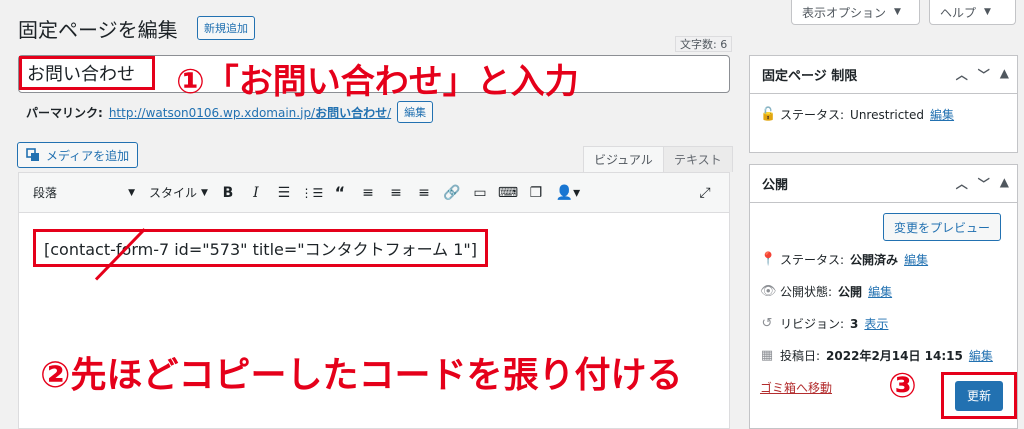 This screenshot has height=429, width=1024. Describe the element at coordinates (415, 112) in the screenshot. I see `permalink-edit-button: 編集` at that location.